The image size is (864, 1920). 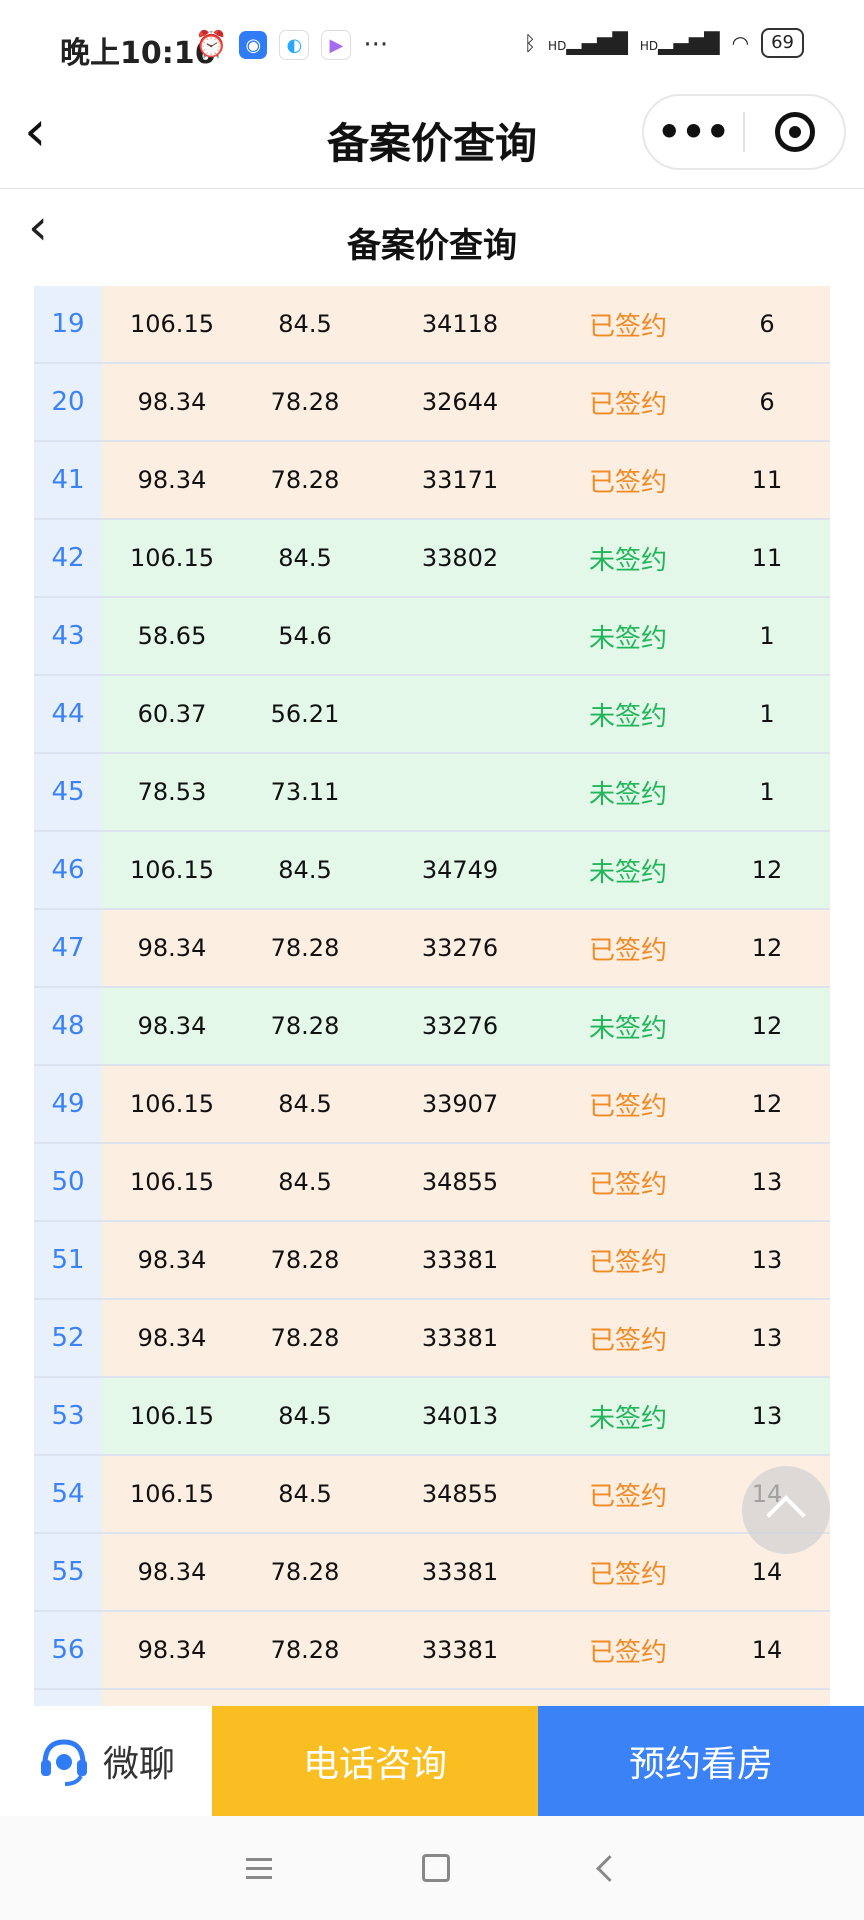 What do you see at coordinates (609, 1868) in the screenshot?
I see `system-back-icon` at bounding box center [609, 1868].